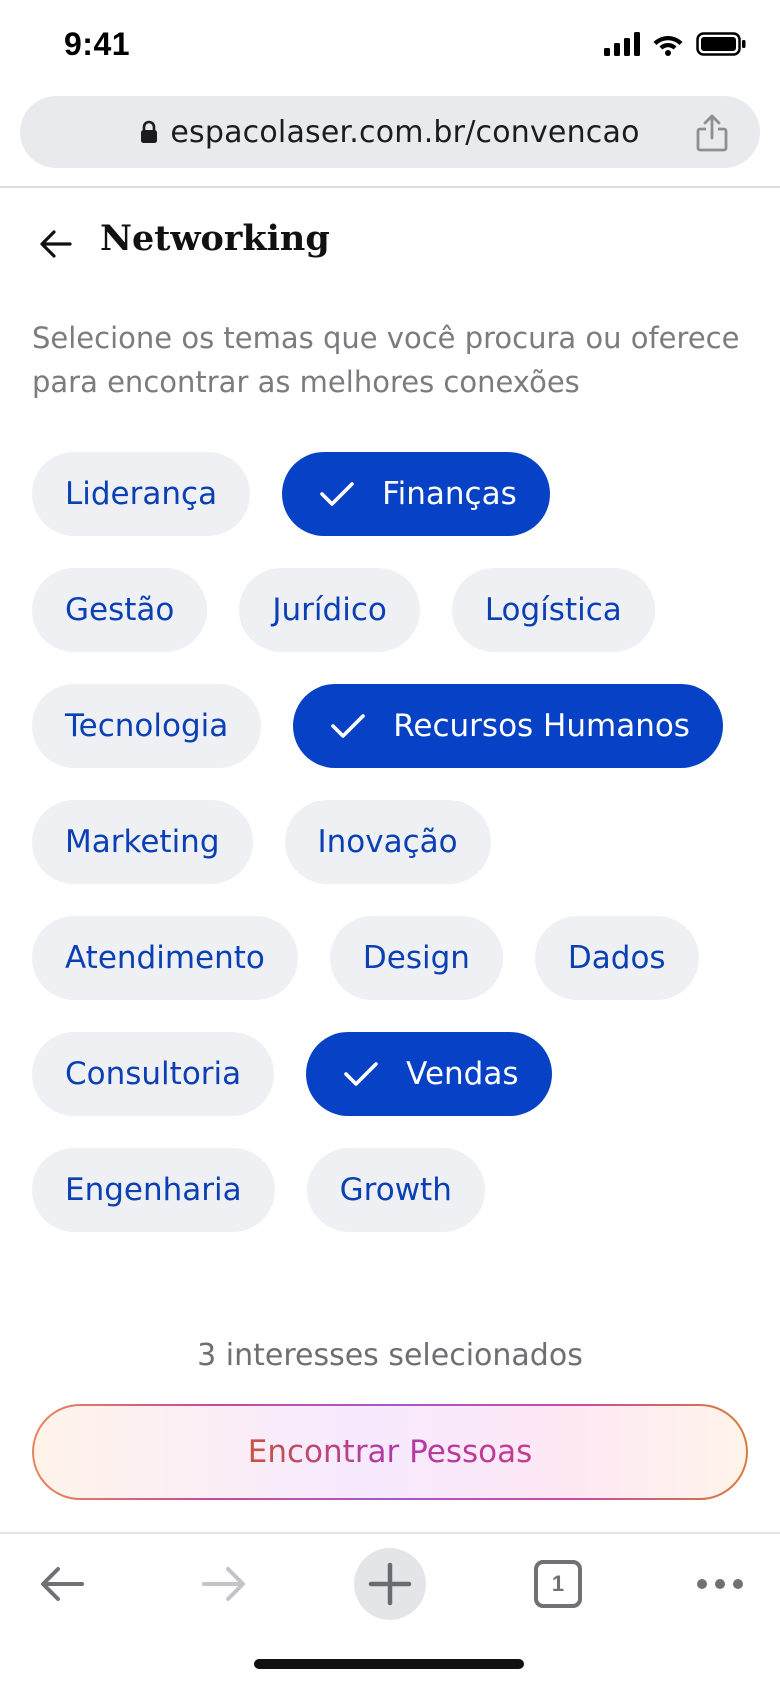 This screenshot has width=780, height=1689. I want to click on page-title: Networking, so click(215, 238).